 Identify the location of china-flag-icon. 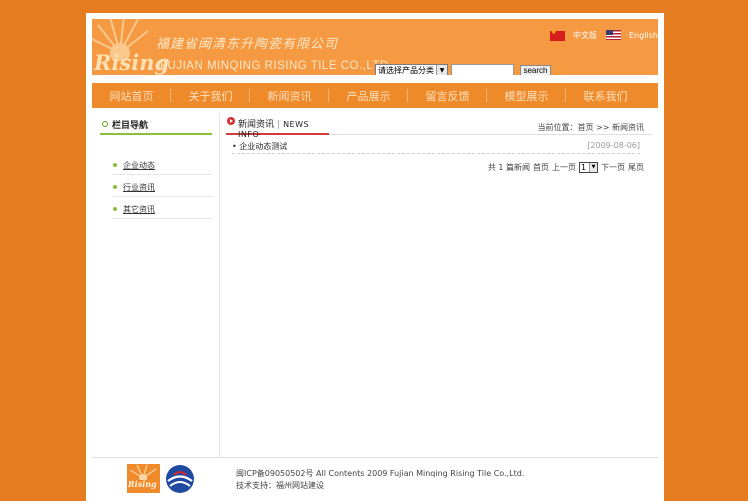
(557, 35).